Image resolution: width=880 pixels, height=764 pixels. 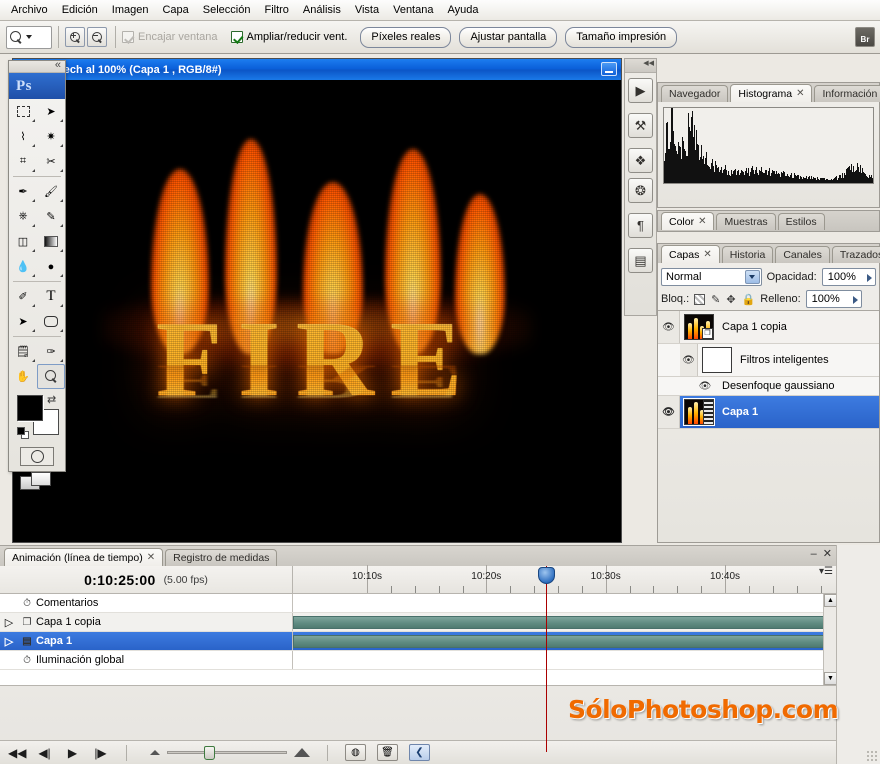 What do you see at coordinates (829, 639) in the screenshot?
I see `timeline-vertical-scrollbar: ▲ ▼` at bounding box center [829, 639].